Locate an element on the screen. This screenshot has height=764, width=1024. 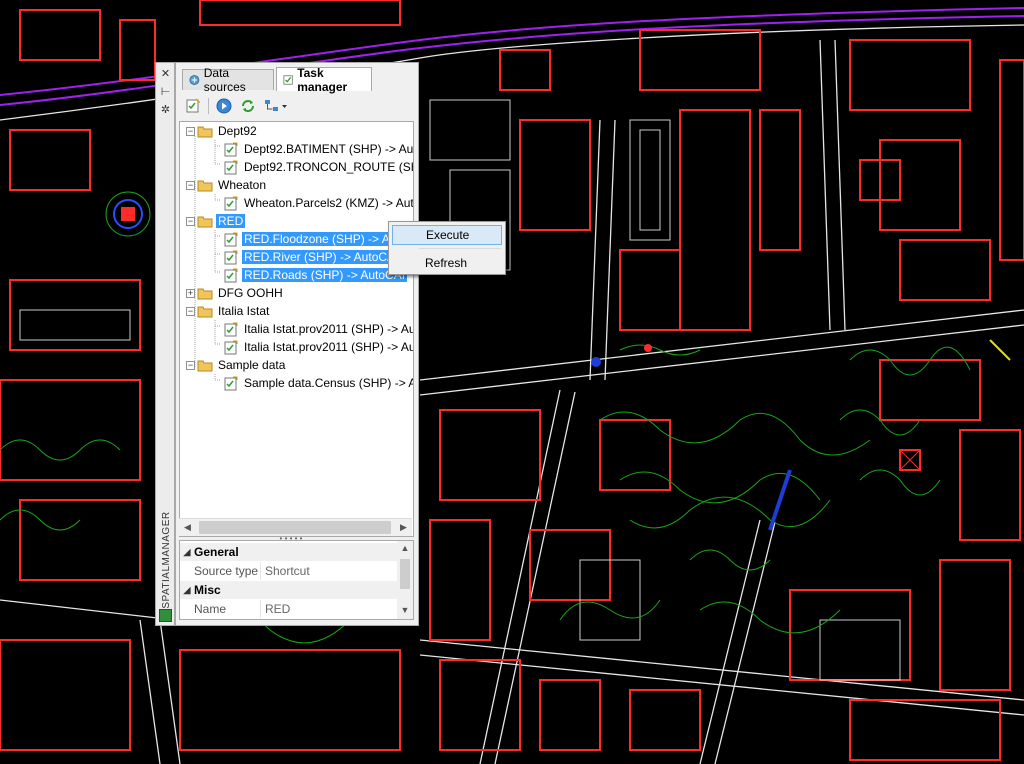
tree-group-label: Wheaton is located at coordinates (242, 185).